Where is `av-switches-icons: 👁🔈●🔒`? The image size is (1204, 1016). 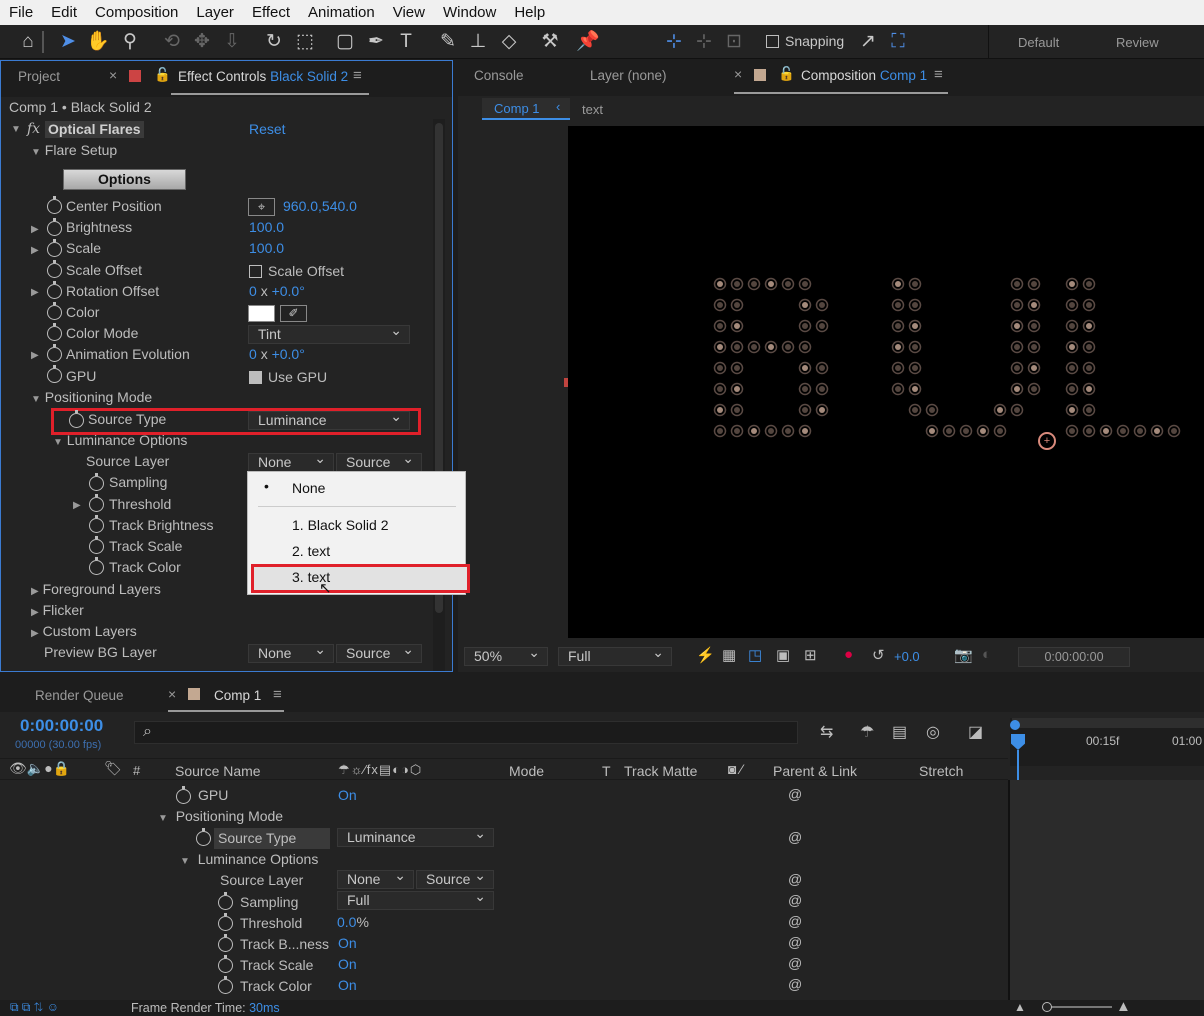
av-switches-icons: 👁🔈●🔒 is located at coordinates (39, 768).